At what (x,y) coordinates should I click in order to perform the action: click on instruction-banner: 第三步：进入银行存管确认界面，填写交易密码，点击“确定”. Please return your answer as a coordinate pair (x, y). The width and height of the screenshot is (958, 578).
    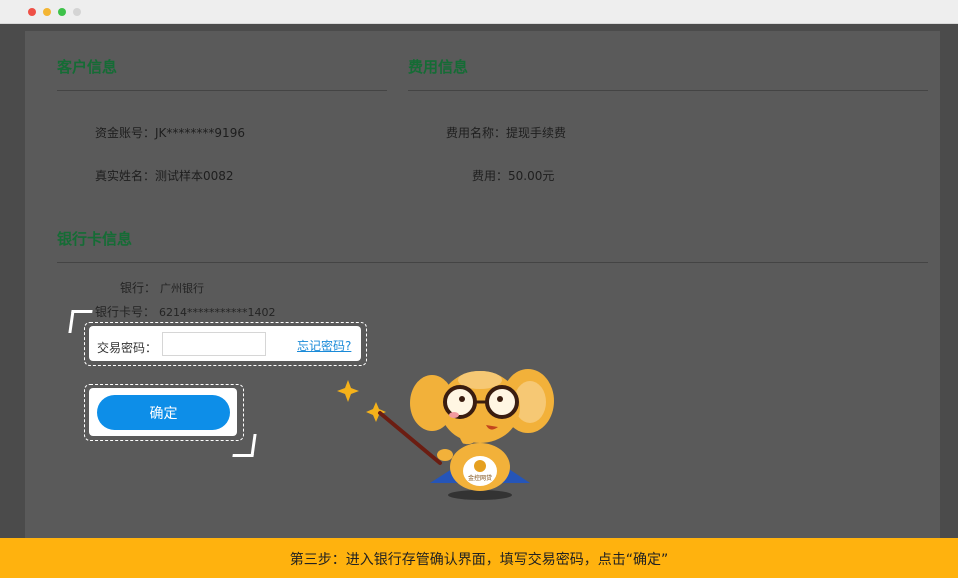
    Looking at the image, I should click on (479, 558).